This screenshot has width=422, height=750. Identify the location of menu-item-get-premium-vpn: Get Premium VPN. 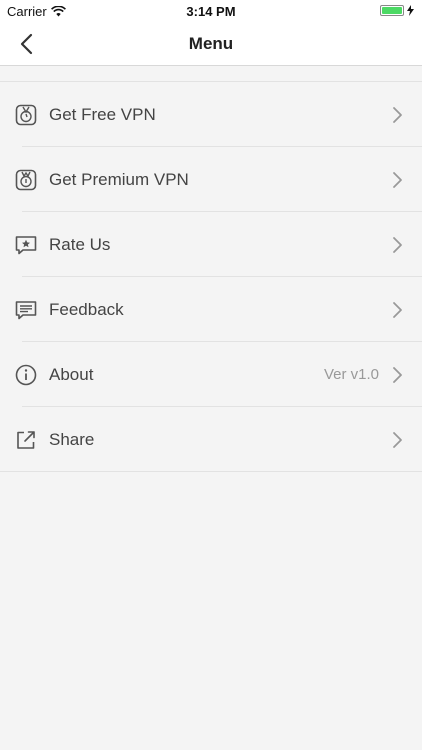
(211, 179).